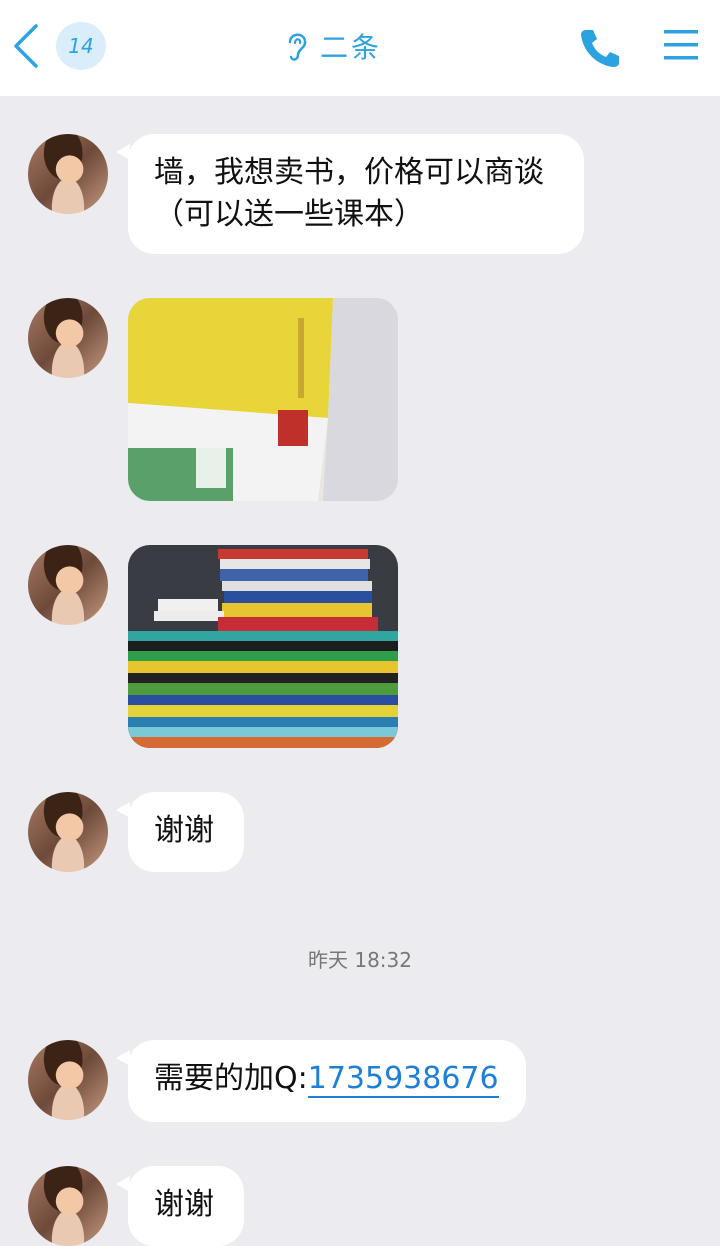 The image size is (720, 1246). I want to click on qq-number-link: 1735938676, so click(403, 1079).